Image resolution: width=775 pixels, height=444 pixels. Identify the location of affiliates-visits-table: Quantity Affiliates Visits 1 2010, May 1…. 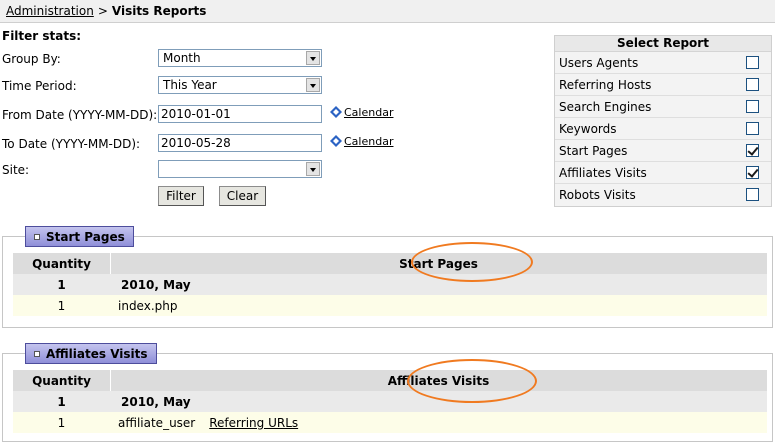
(390, 401).